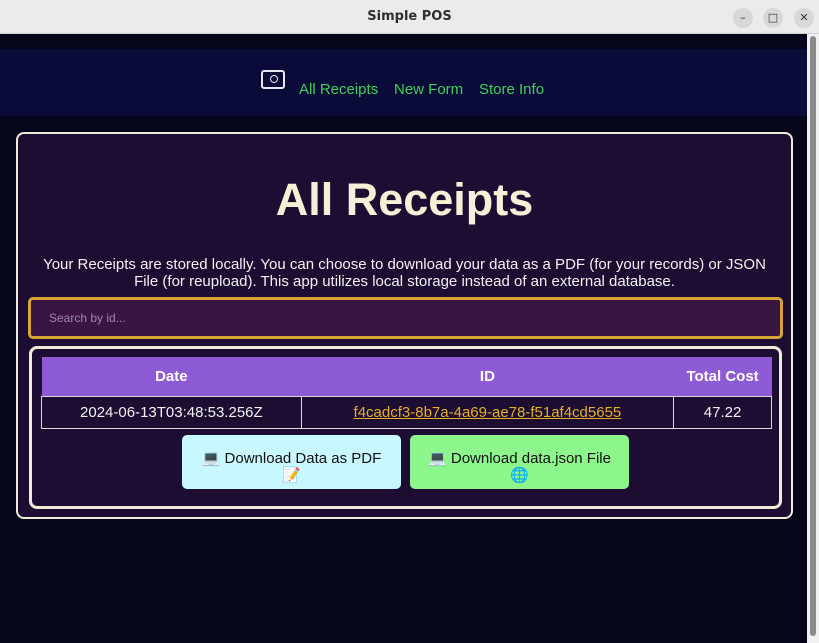  I want to click on close-button: ✕, so click(804, 18).